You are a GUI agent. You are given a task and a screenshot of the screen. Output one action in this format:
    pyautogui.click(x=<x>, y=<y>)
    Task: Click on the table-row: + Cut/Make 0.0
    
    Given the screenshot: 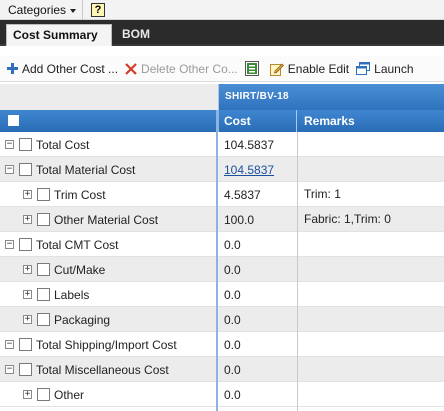 What is the action you would take?
    pyautogui.click(x=222, y=269)
    